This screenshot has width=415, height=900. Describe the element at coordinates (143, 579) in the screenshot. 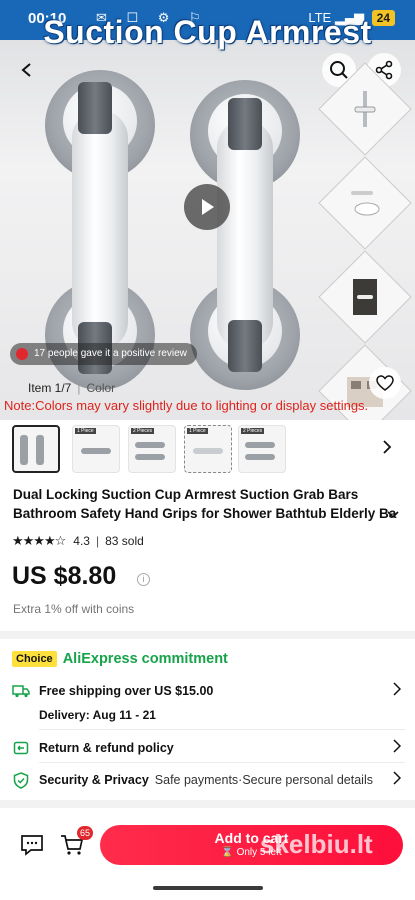

I see `info-icon: i` at that location.